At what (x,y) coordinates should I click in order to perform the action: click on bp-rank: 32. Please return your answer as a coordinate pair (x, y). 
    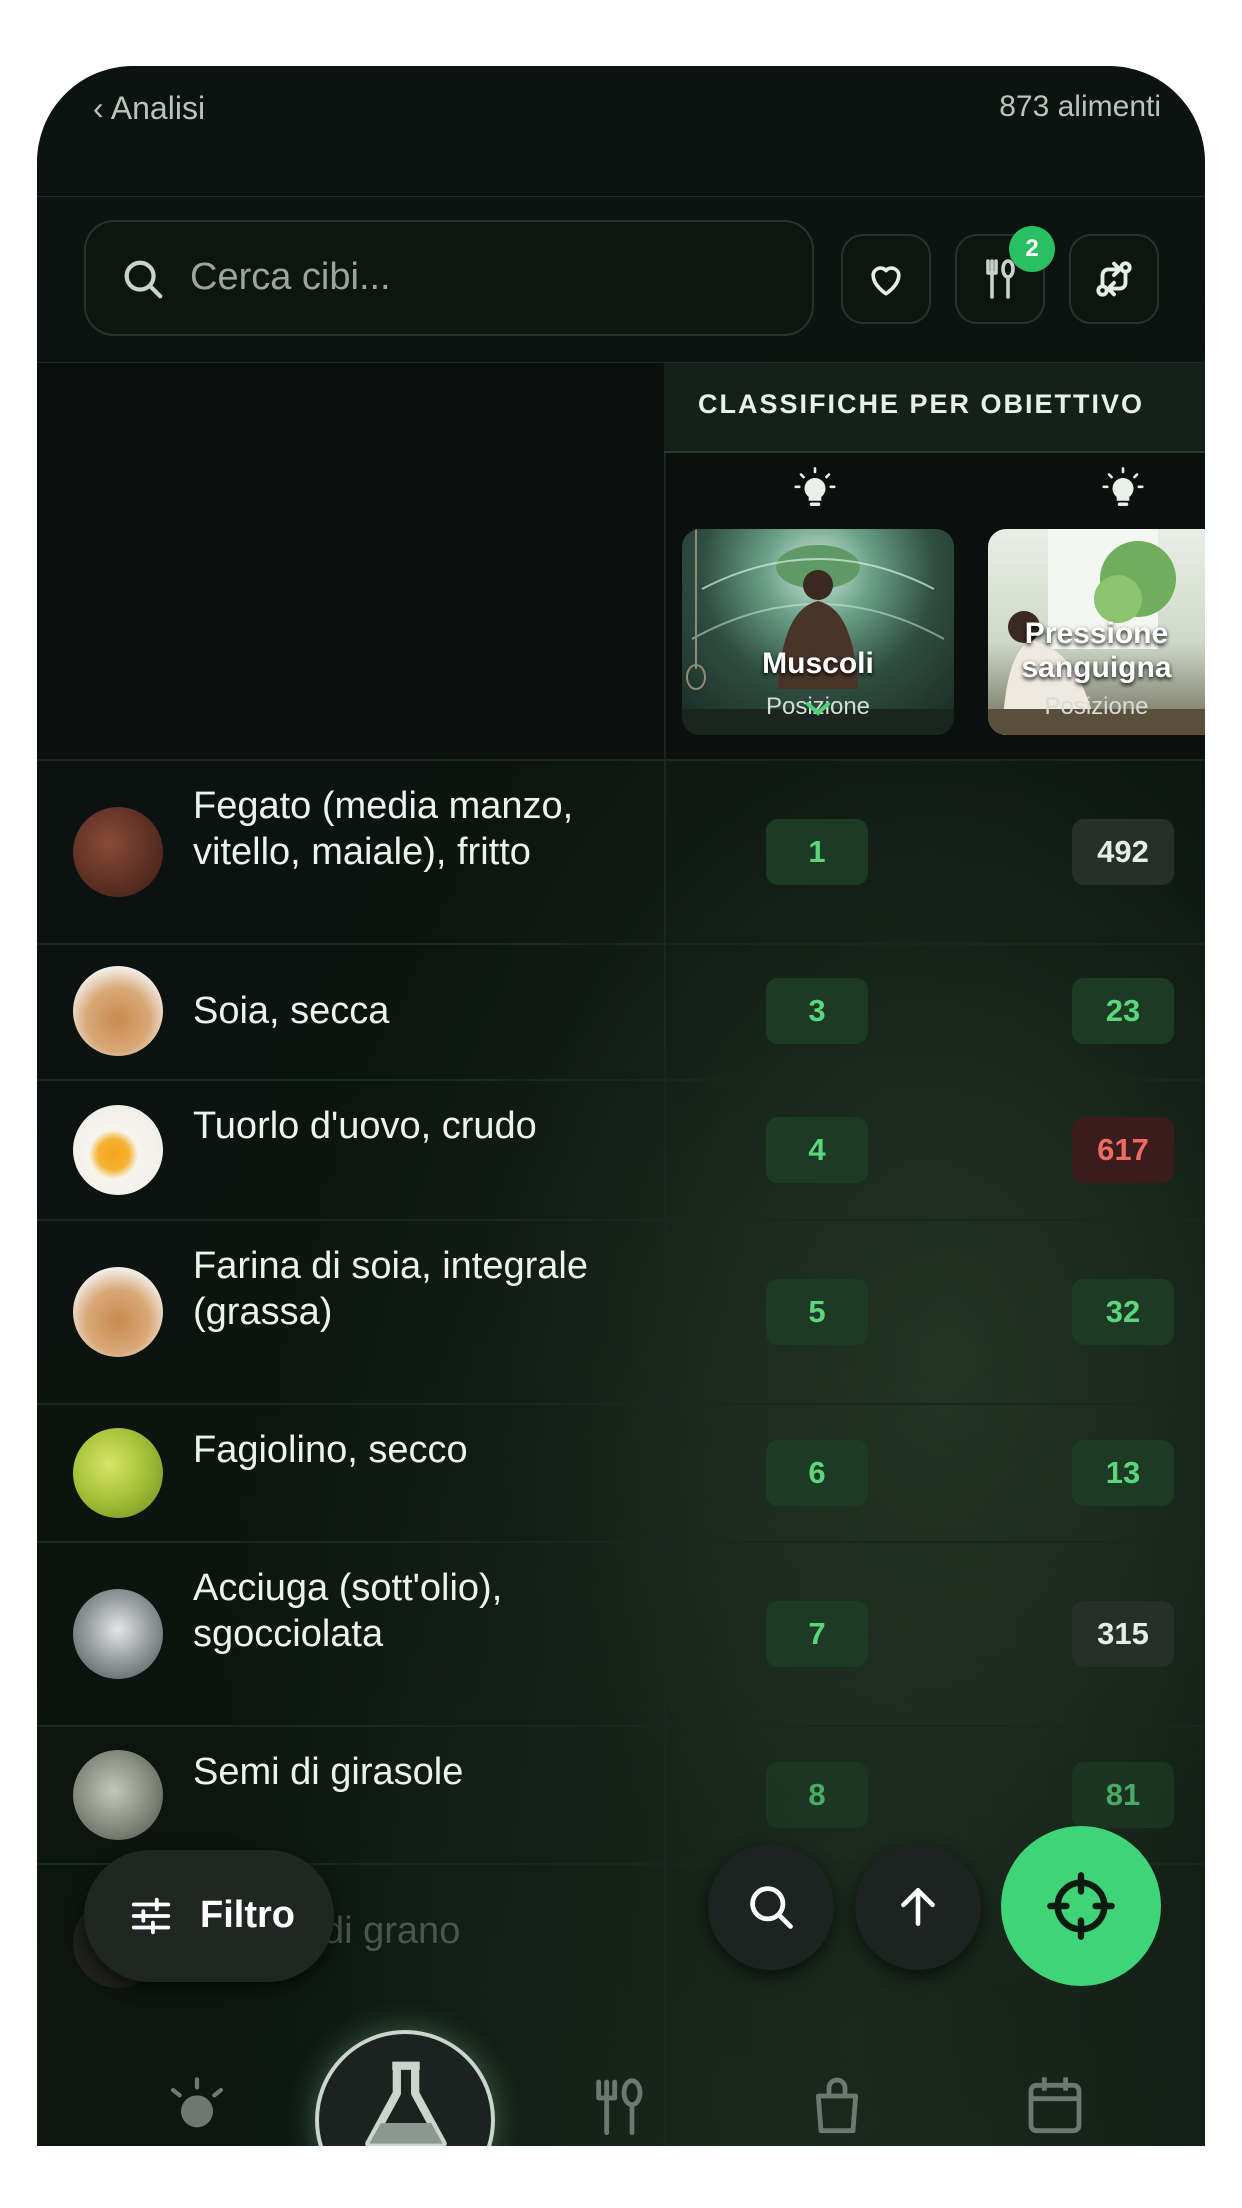
    Looking at the image, I should click on (1123, 1312).